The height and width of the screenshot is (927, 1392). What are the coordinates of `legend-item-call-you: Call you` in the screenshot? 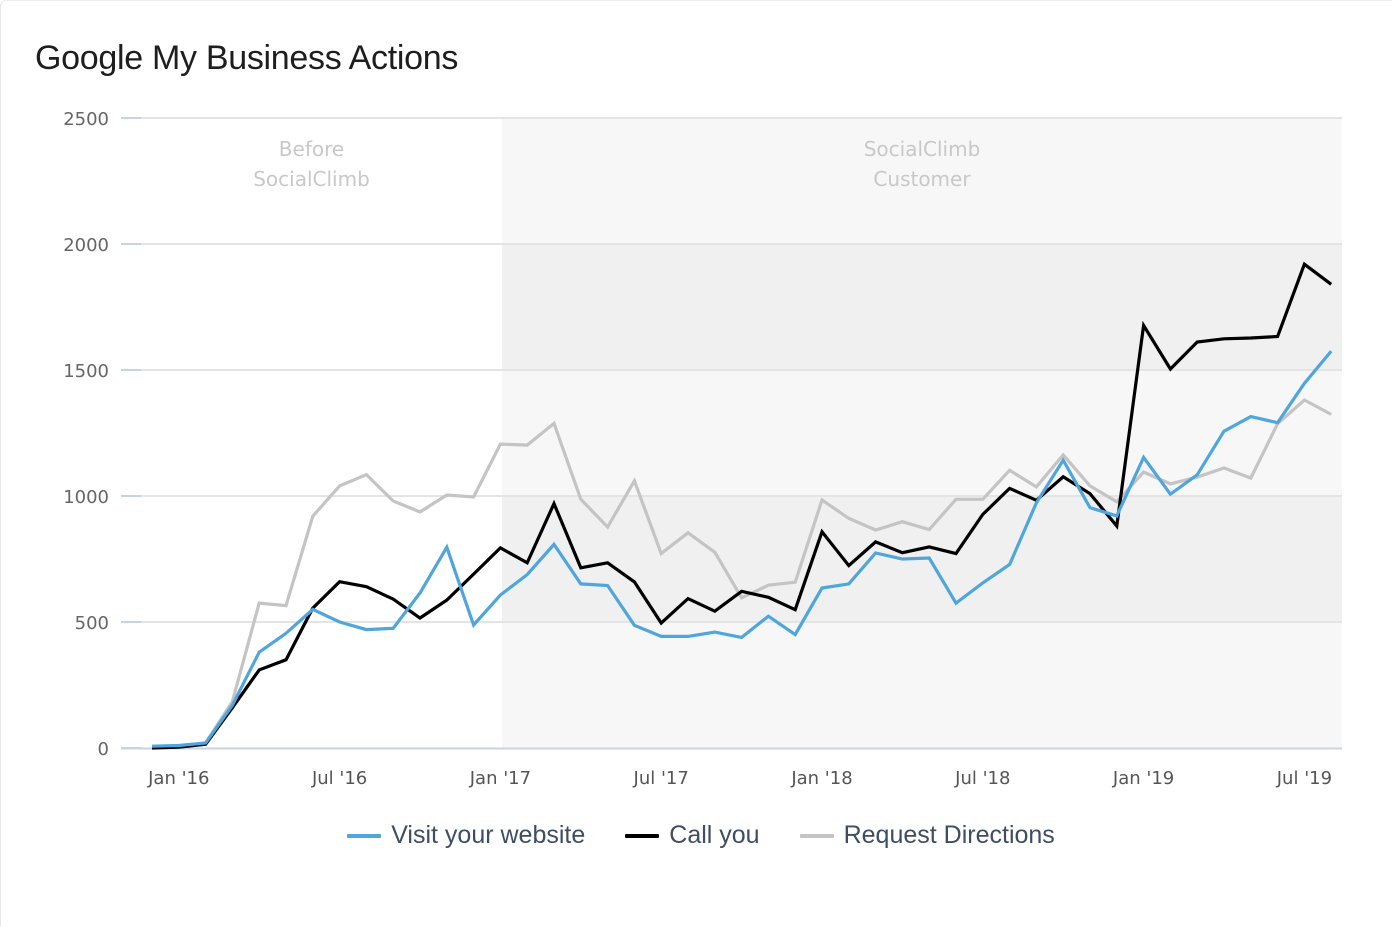 It's located at (692, 835).